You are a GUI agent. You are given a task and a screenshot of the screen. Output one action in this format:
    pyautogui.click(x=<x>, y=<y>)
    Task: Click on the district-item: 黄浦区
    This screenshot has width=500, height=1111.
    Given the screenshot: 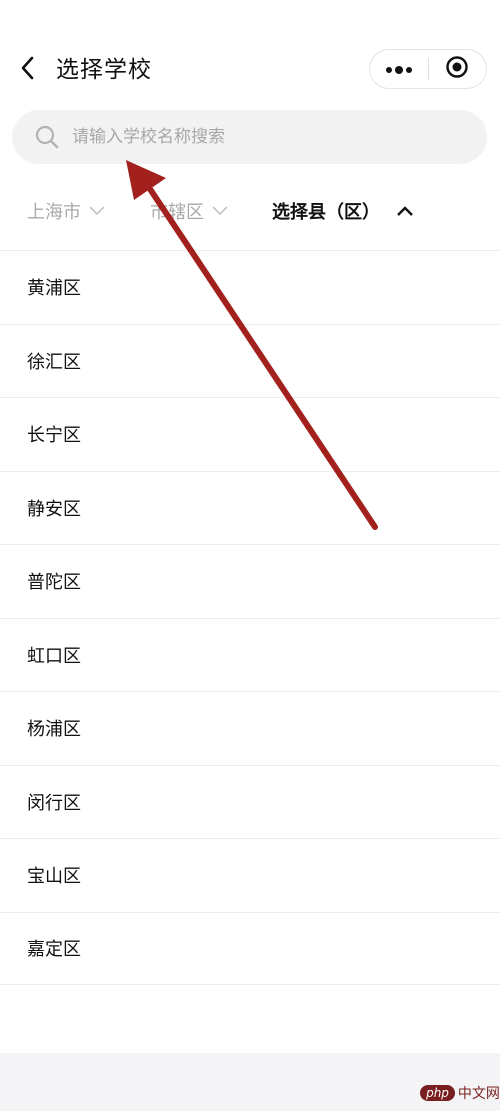 What is the action you would take?
    pyautogui.click(x=250, y=287)
    